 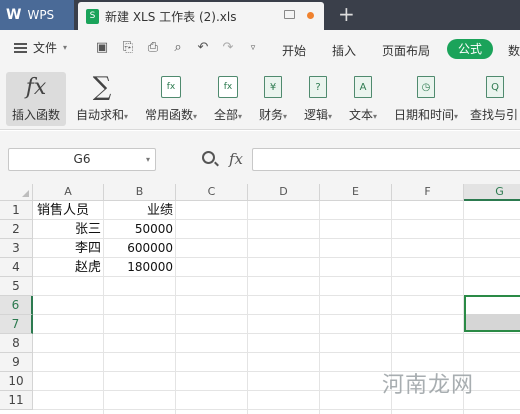 I want to click on lookup-reference-button: Q 查找与引, so click(x=495, y=99).